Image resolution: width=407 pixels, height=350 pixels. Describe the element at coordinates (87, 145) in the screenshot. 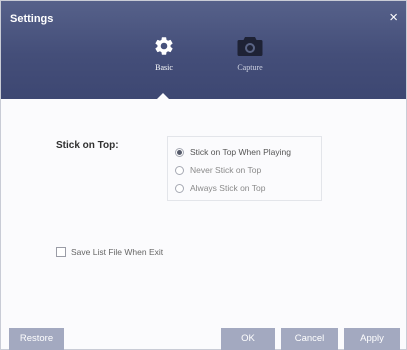

I see `stick-on-top-label: Stick on Top:` at that location.